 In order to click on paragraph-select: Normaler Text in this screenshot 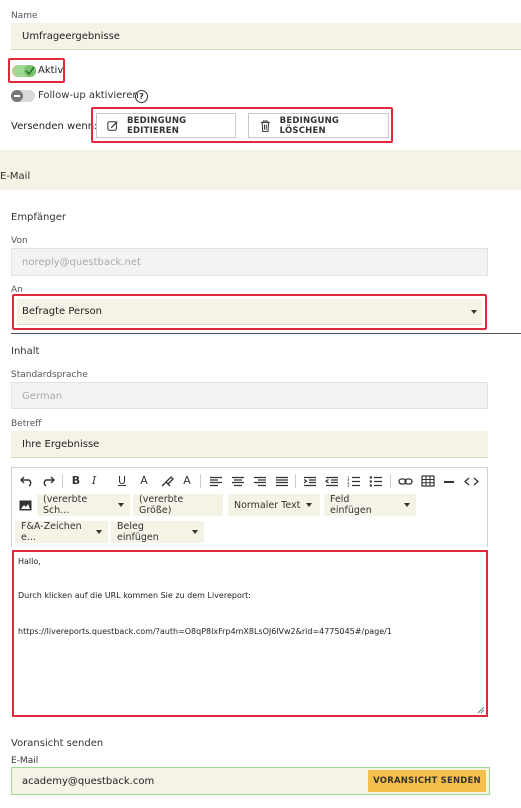, I will do `click(274, 505)`.